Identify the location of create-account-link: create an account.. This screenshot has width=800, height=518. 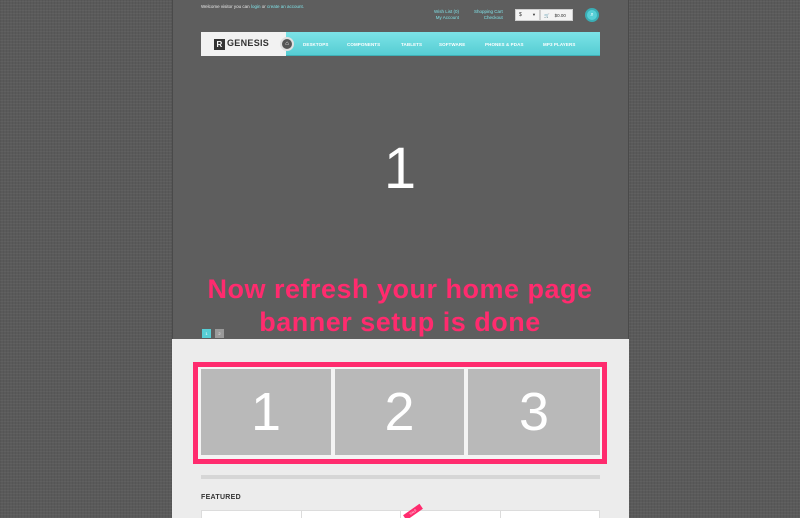
(285, 6).